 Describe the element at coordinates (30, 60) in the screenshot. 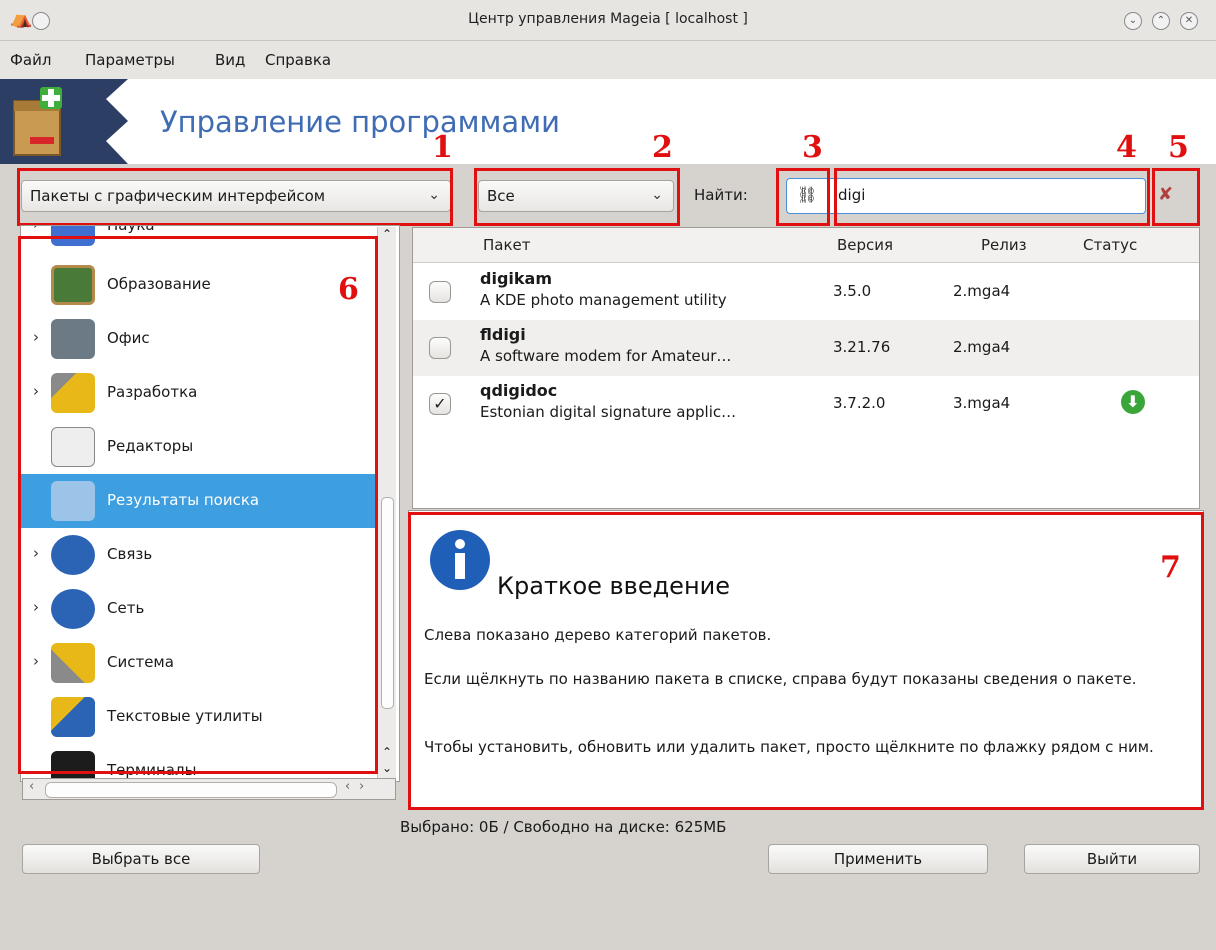

I see `menu-file: Файл` at that location.